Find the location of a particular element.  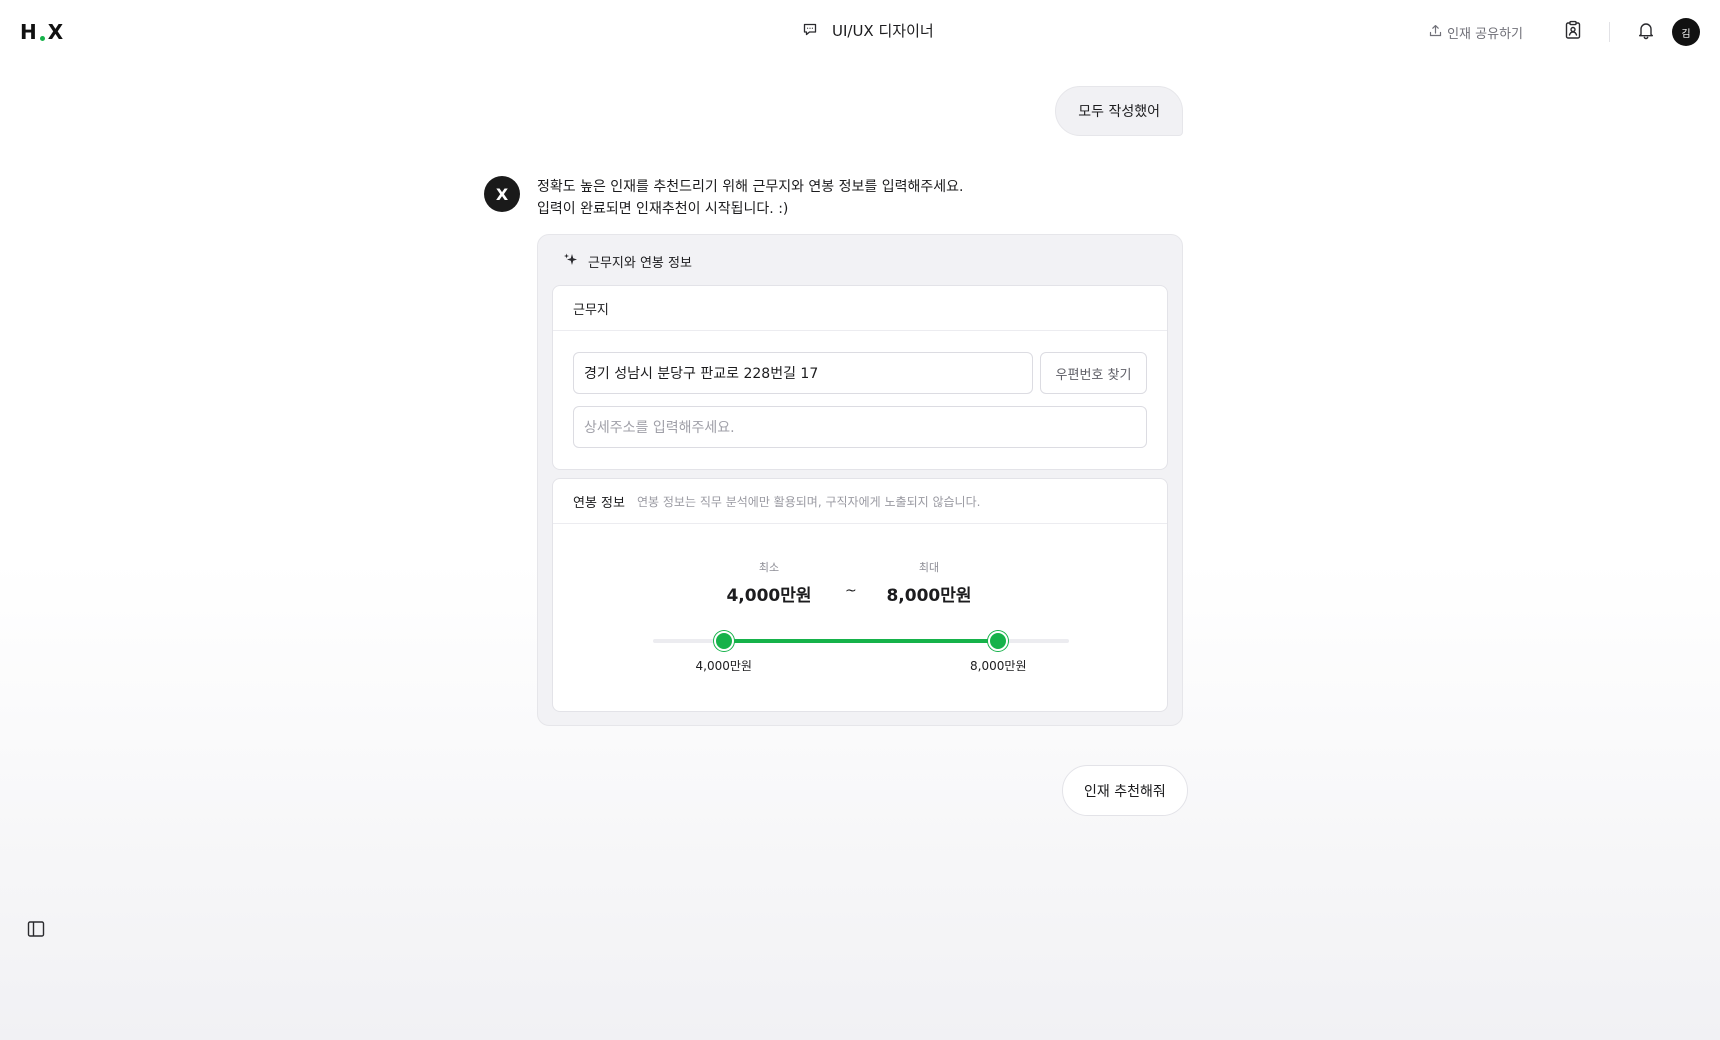

salary-hint: 연봉 정보는 직무 분석에만 활용되며, 구직자에게 노출되지 않습니다. is located at coordinates (808, 501).